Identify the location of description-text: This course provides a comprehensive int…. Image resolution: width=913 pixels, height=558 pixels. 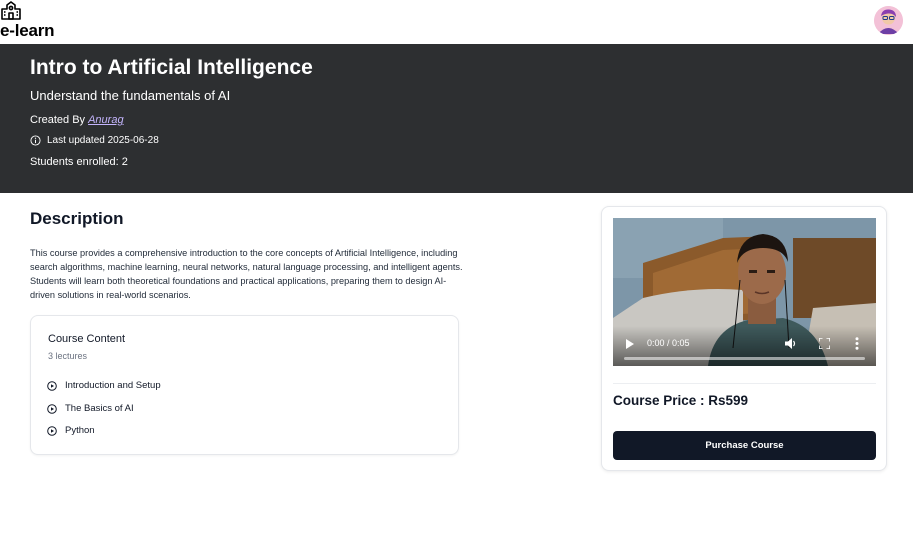
(246, 274).